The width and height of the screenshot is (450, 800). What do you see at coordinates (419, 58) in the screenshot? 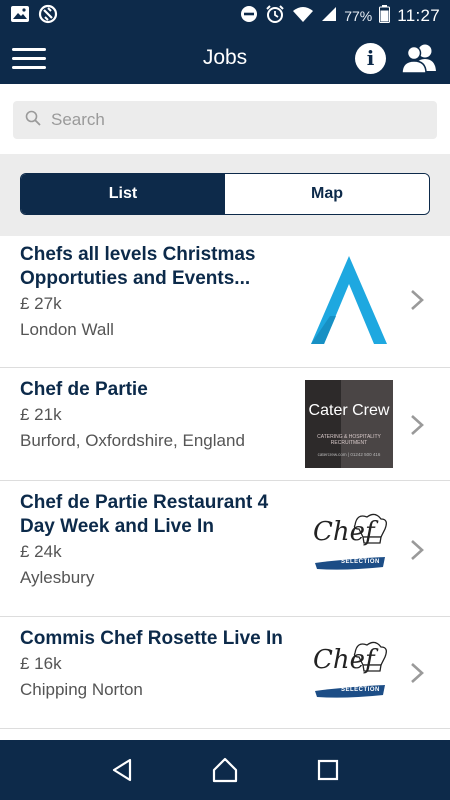
I see `users-icon` at bounding box center [419, 58].